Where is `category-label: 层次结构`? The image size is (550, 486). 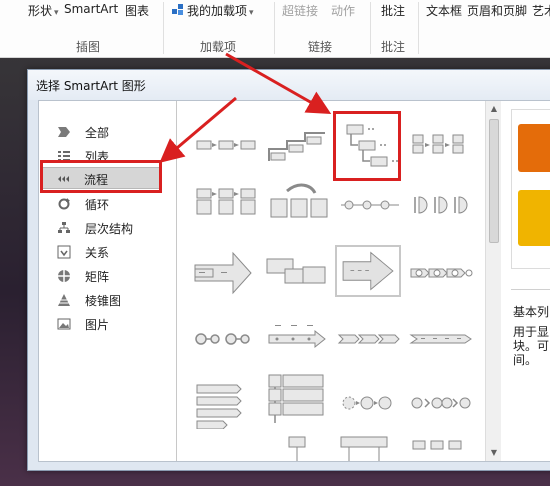
category-label: 层次结构 is located at coordinates (109, 229).